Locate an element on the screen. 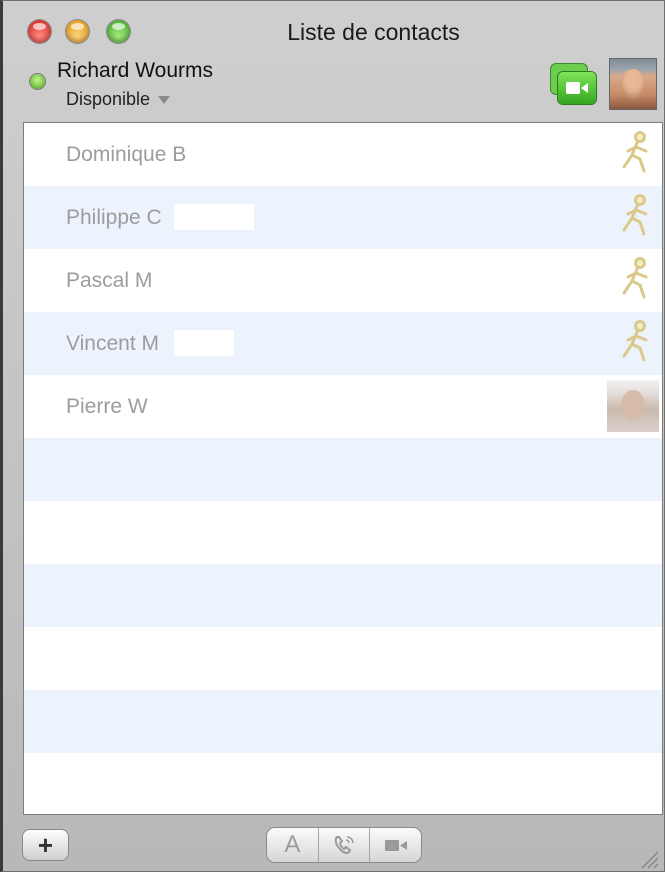  contact-name: Vincent M is located at coordinates (112, 343).